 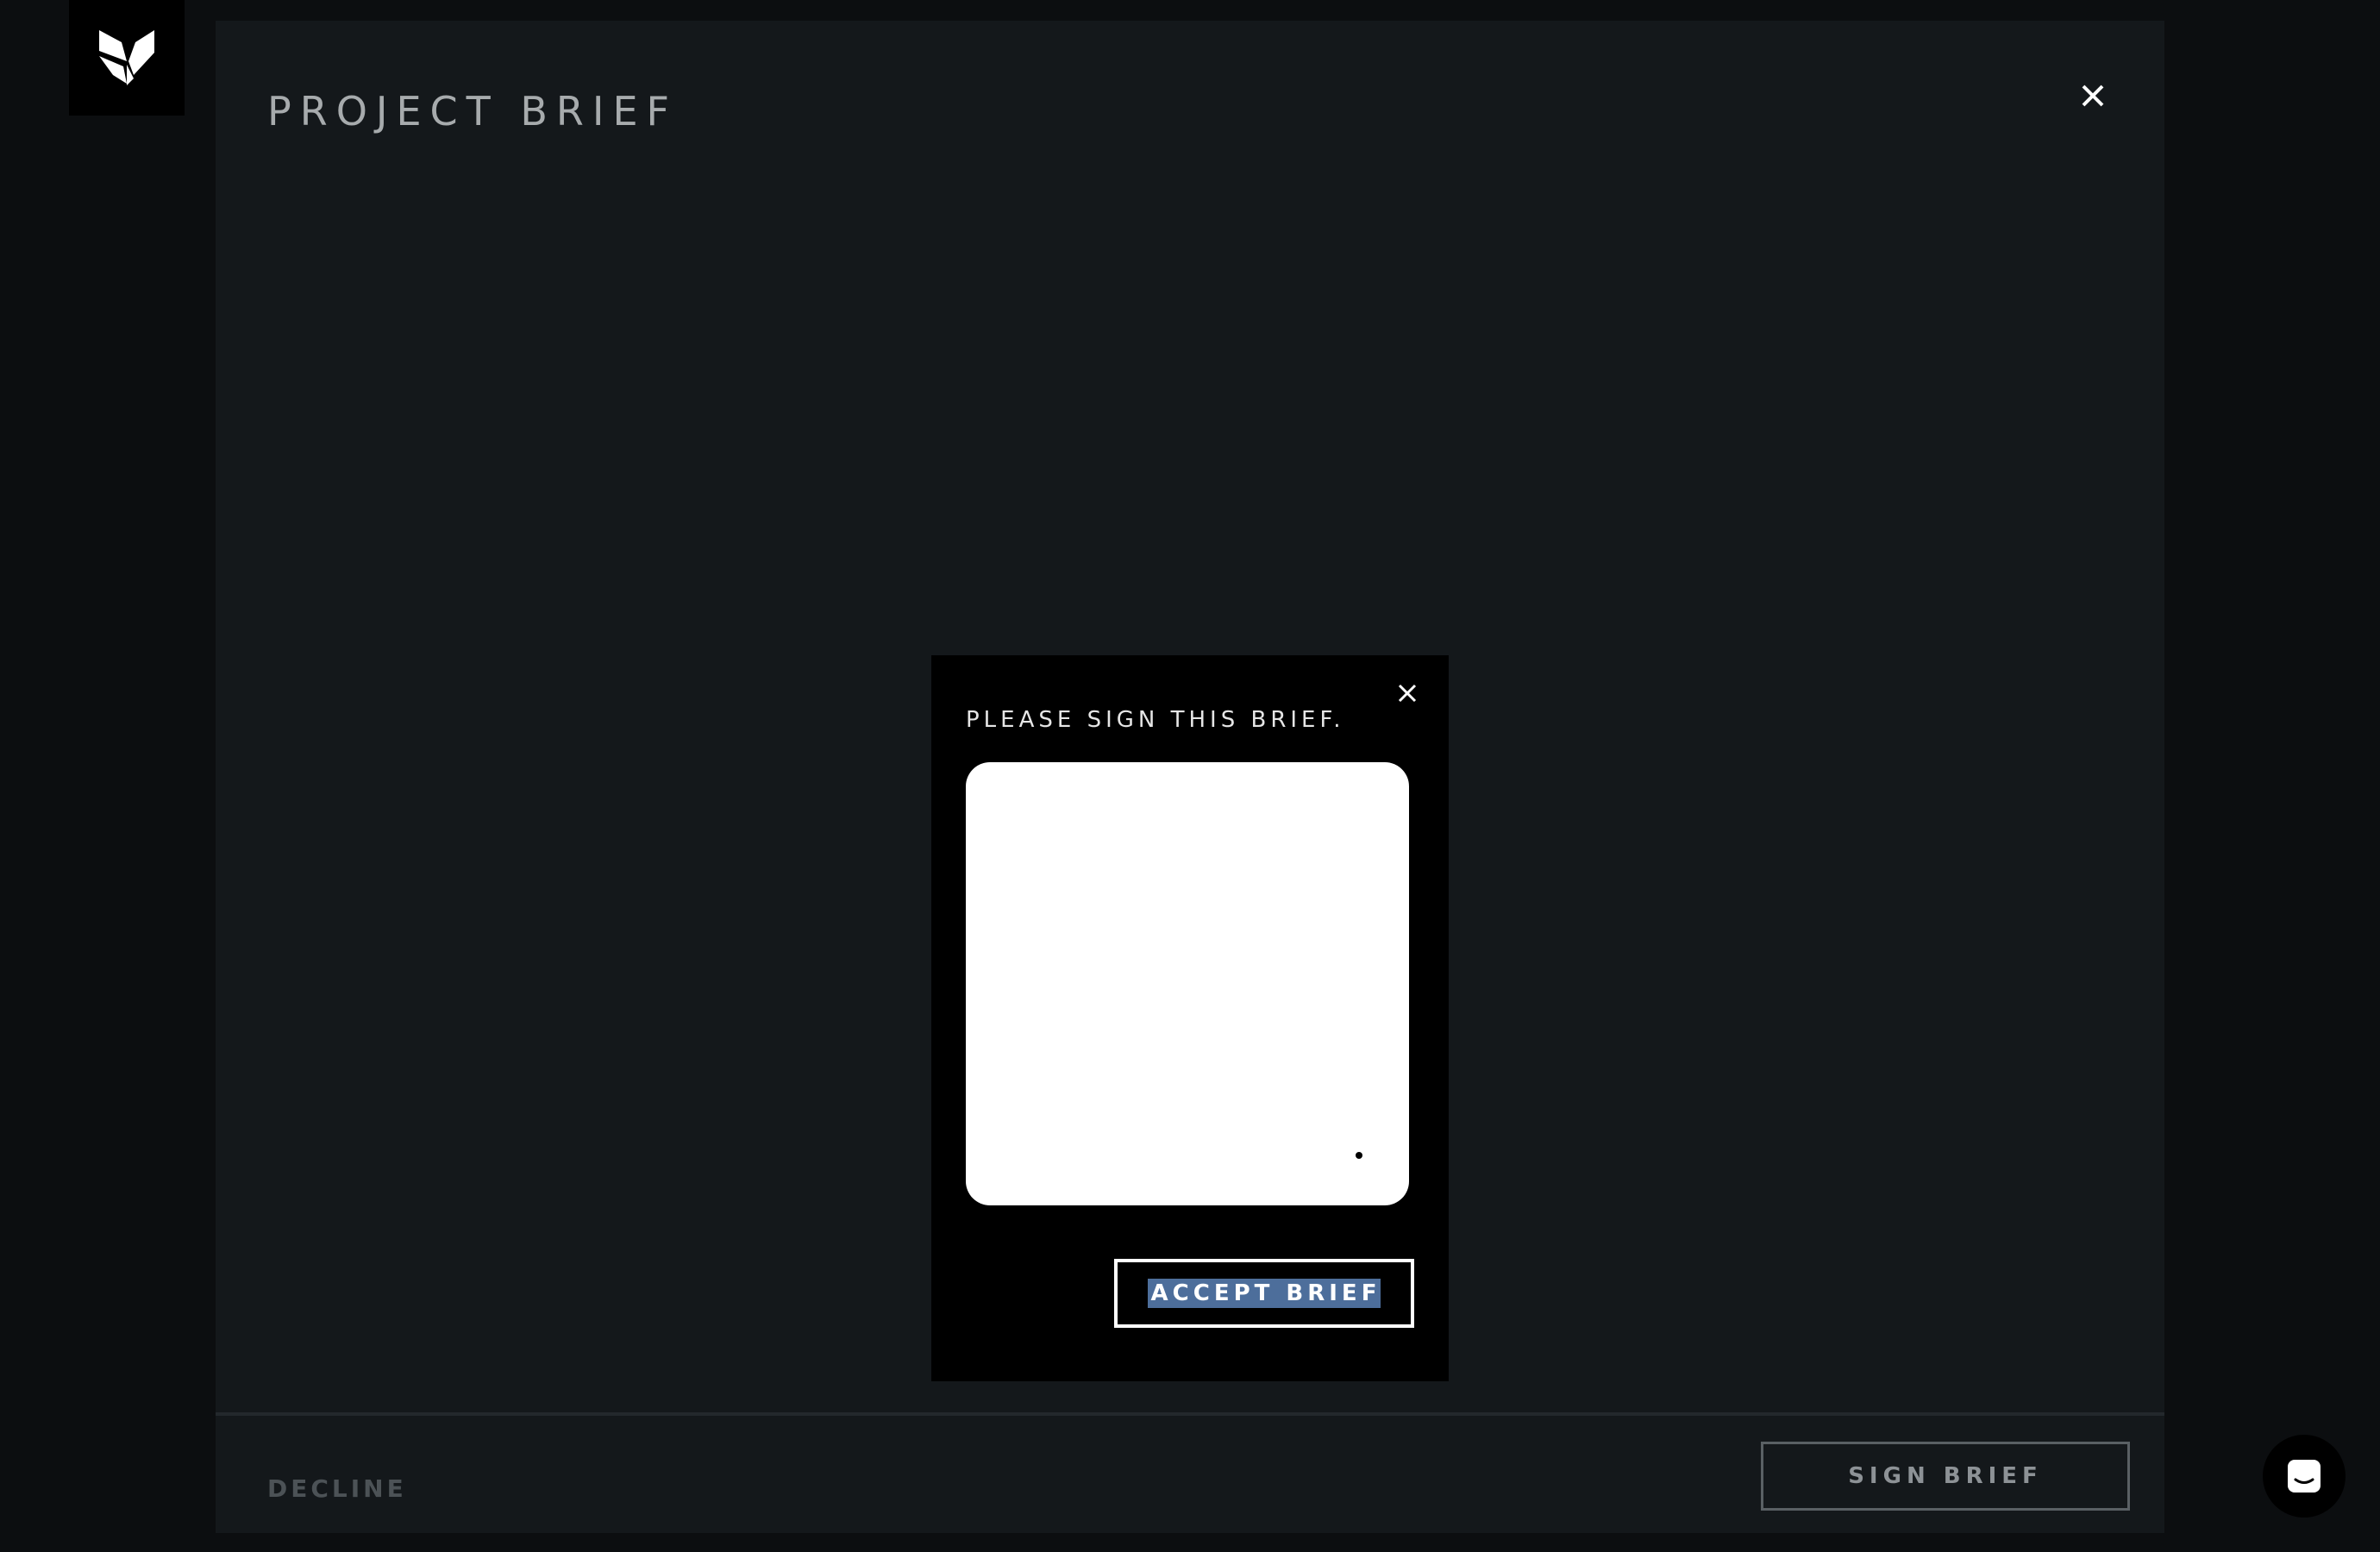 What do you see at coordinates (1946, 1476) in the screenshot?
I see `sign-brief-button: SIGN BRIEF` at bounding box center [1946, 1476].